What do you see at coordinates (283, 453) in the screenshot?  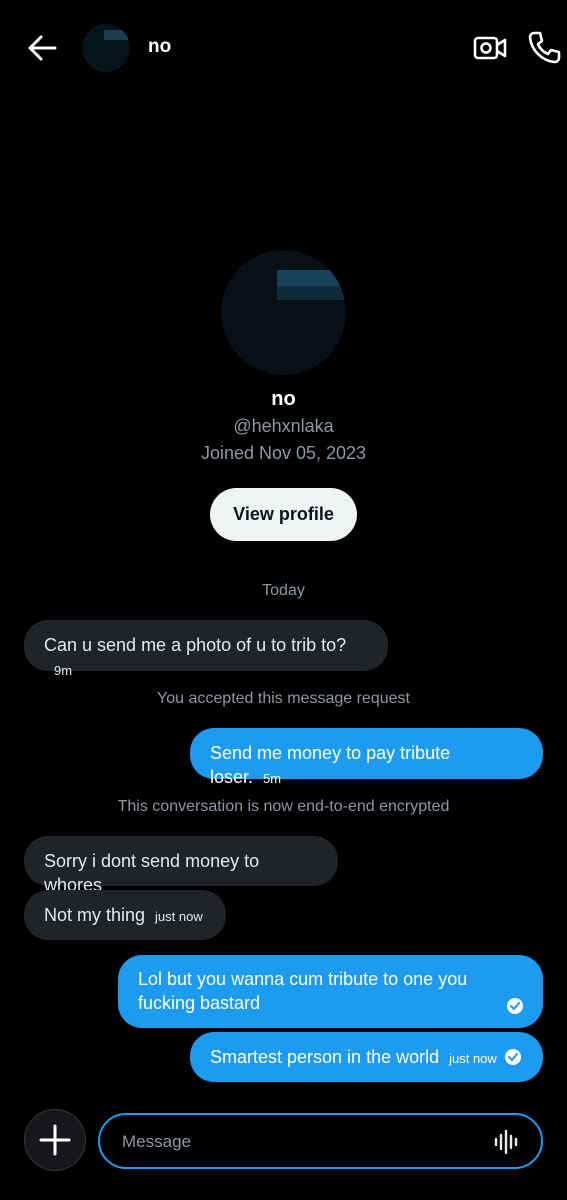 I see `profile-joined-date: Joined Nov 05, 2023` at bounding box center [283, 453].